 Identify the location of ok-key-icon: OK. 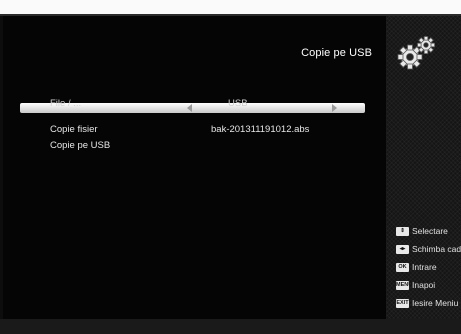
(402, 267).